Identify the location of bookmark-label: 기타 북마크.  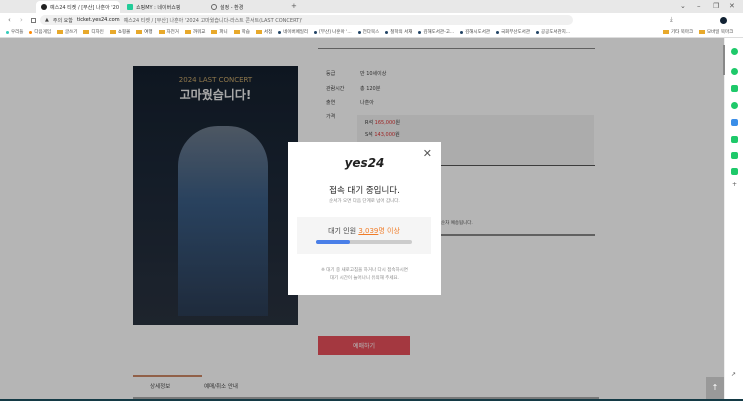
(682, 32).